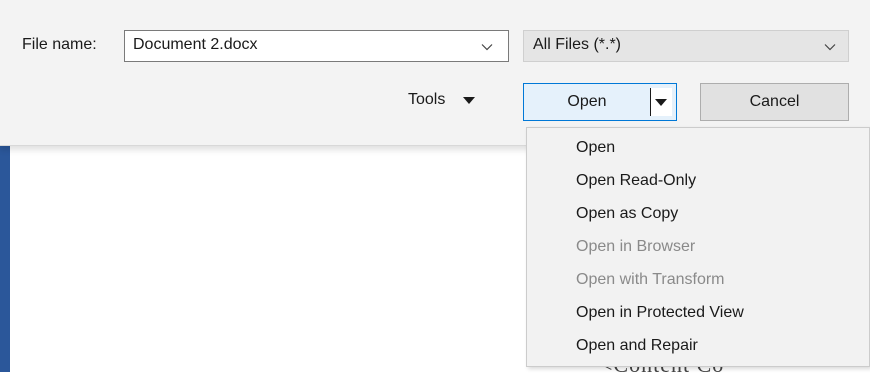 Image resolution: width=870 pixels, height=376 pixels. What do you see at coordinates (427, 99) in the screenshot?
I see `tools-label: Tools` at bounding box center [427, 99].